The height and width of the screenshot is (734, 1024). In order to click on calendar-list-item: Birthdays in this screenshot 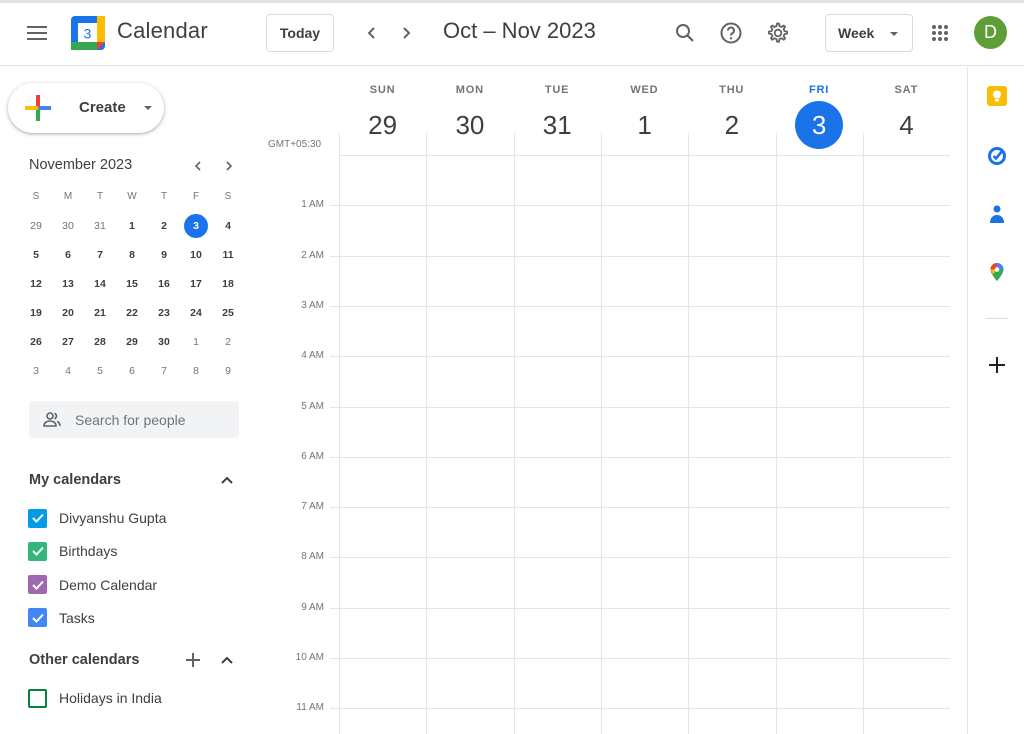, I will do `click(72, 551)`.